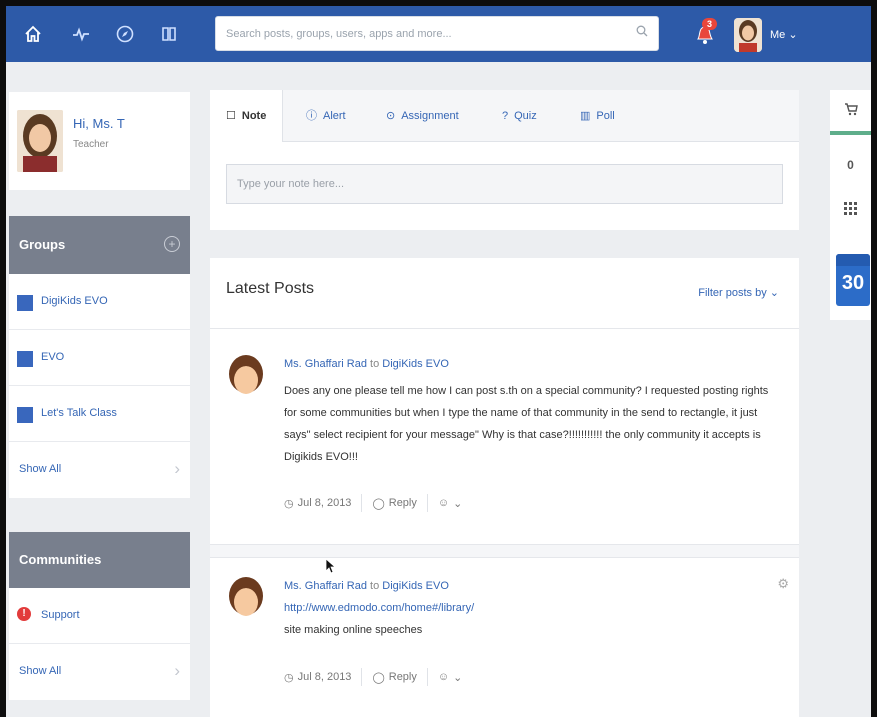  What do you see at coordinates (247, 116) in the screenshot?
I see `tab-note: ☐ Note` at bounding box center [247, 116].